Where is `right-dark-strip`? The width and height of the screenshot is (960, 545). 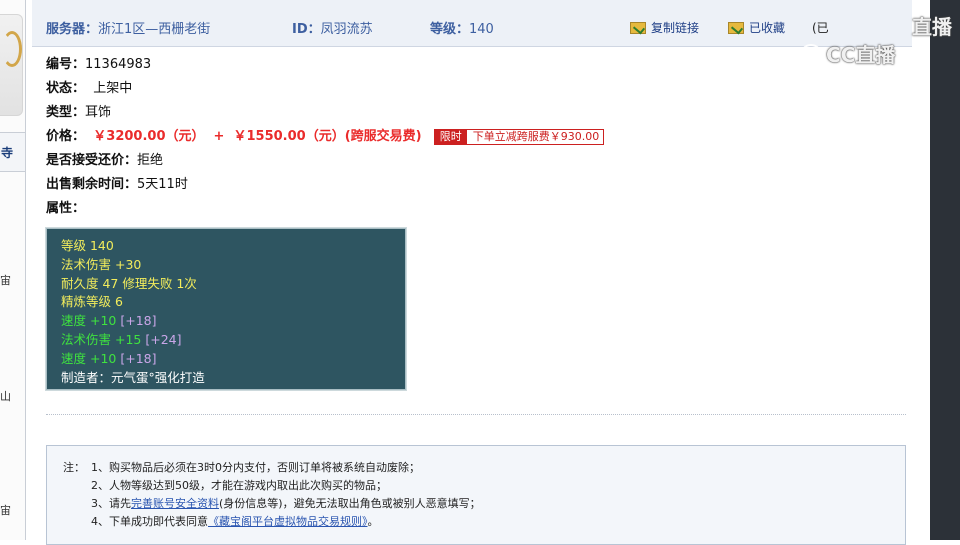
right-dark-strip is located at coordinates (945, 270).